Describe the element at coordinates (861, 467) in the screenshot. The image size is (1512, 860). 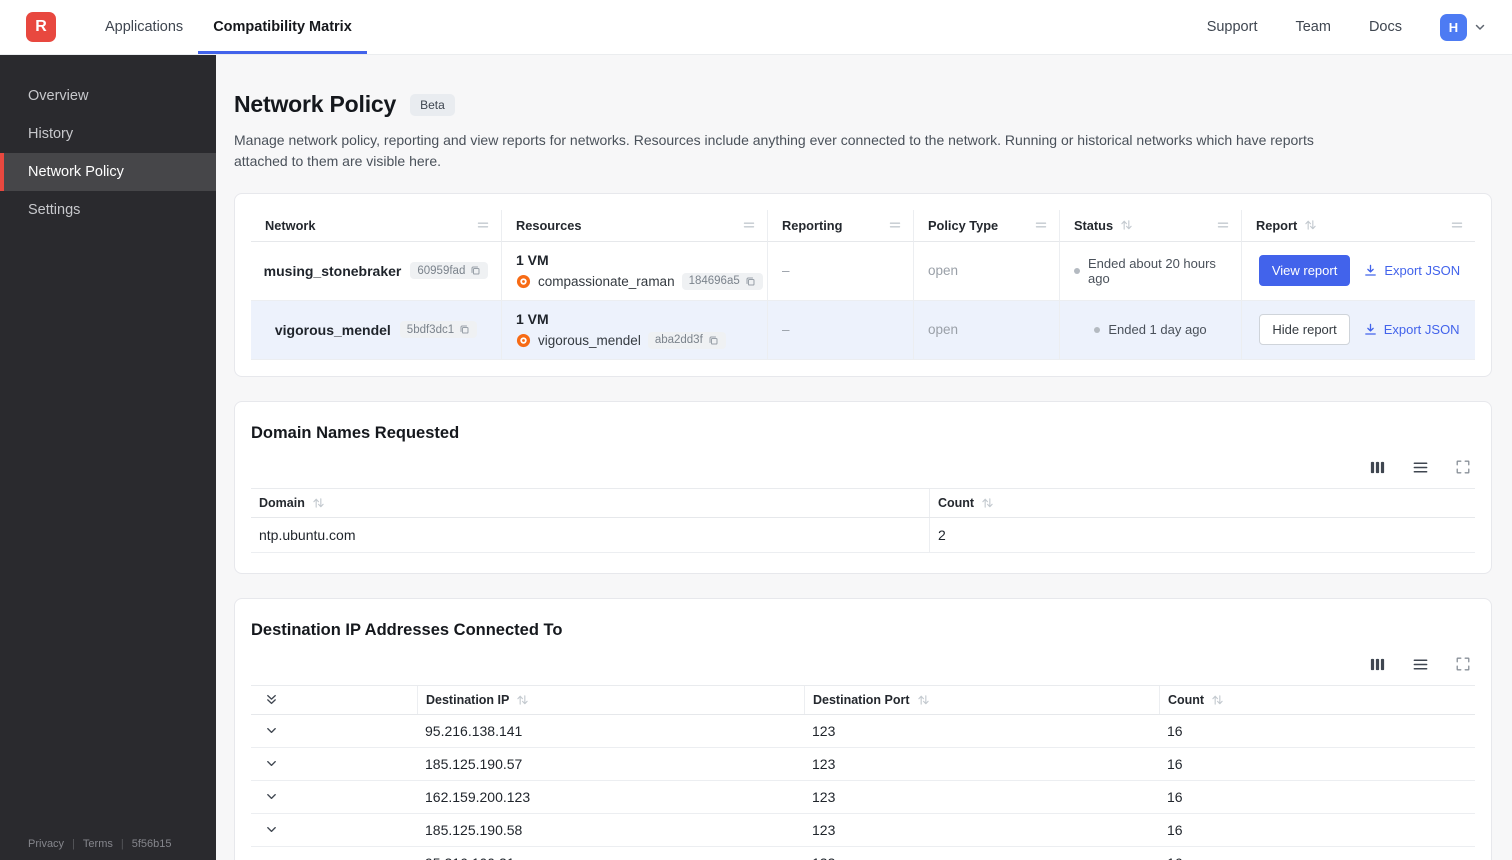
I see `domains-toolbar` at that location.